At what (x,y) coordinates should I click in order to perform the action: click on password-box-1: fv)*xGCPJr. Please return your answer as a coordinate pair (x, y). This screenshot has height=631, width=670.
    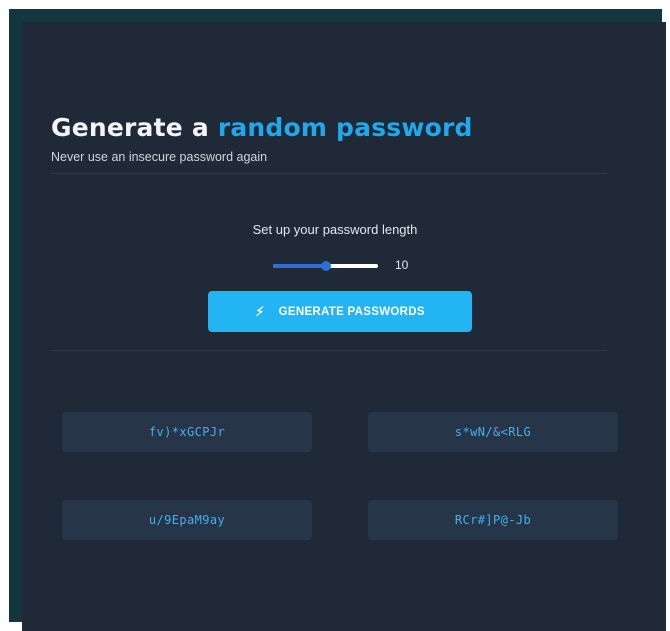
    Looking at the image, I should click on (187, 432).